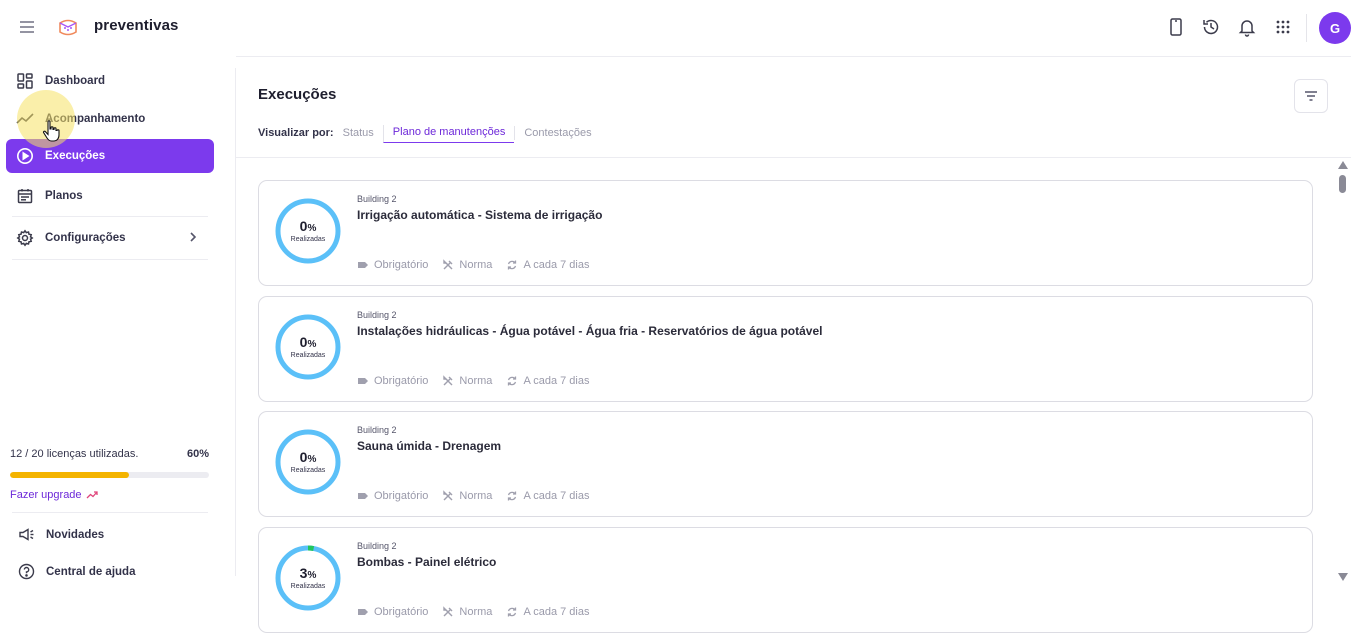 The image size is (1361, 633). Describe the element at coordinates (1343, 577) in the screenshot. I see `scroll-down-arrow-icon` at that location.